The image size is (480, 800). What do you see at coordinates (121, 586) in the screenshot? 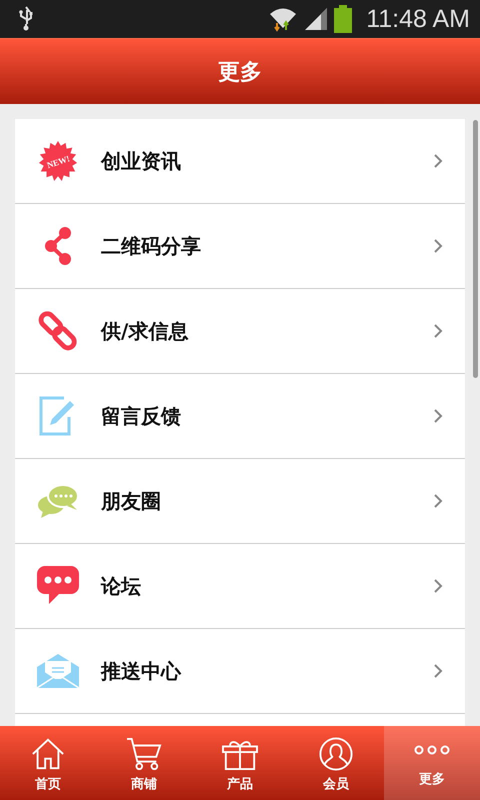
I see `menu-label: 论坛` at bounding box center [121, 586].